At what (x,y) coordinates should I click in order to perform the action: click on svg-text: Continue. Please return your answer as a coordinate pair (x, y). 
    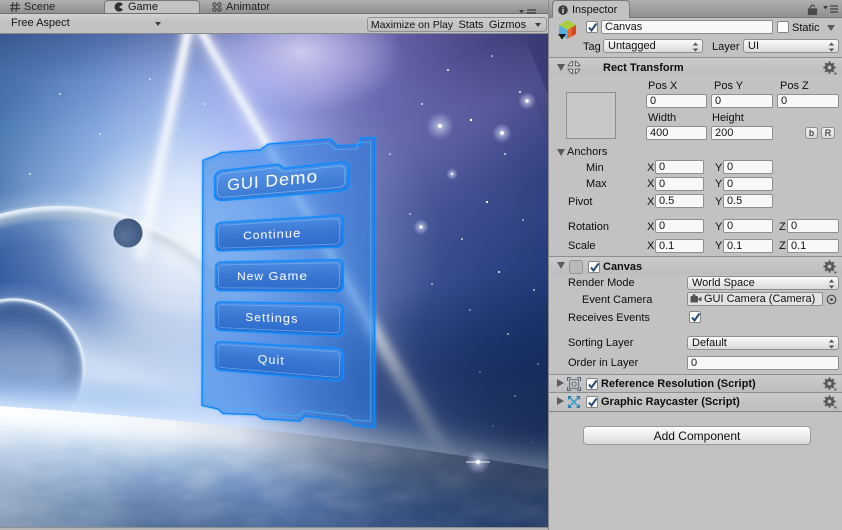
    Looking at the image, I should click on (272, 235).